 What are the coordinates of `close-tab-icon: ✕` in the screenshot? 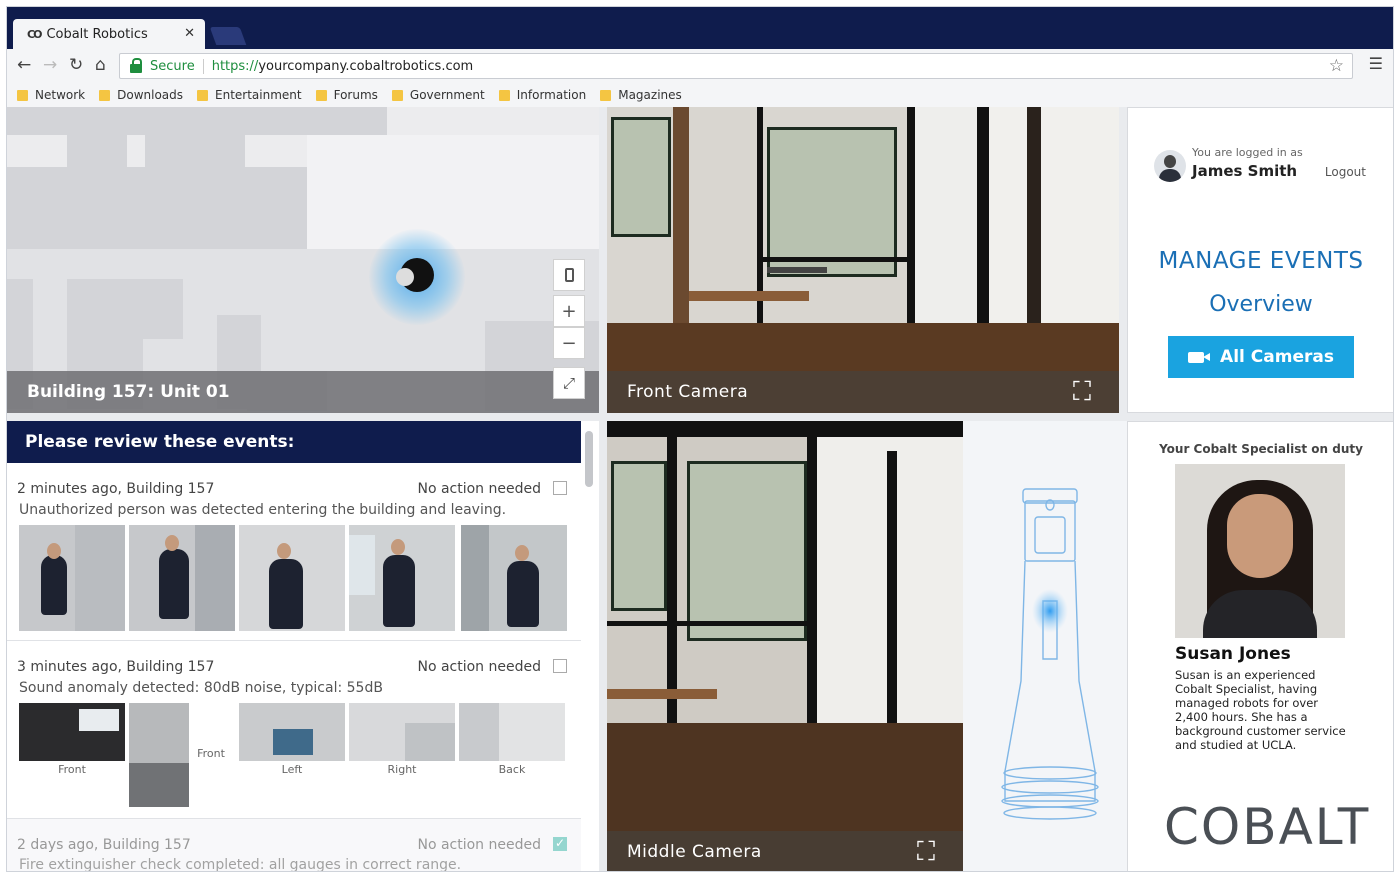 It's located at (189, 33).